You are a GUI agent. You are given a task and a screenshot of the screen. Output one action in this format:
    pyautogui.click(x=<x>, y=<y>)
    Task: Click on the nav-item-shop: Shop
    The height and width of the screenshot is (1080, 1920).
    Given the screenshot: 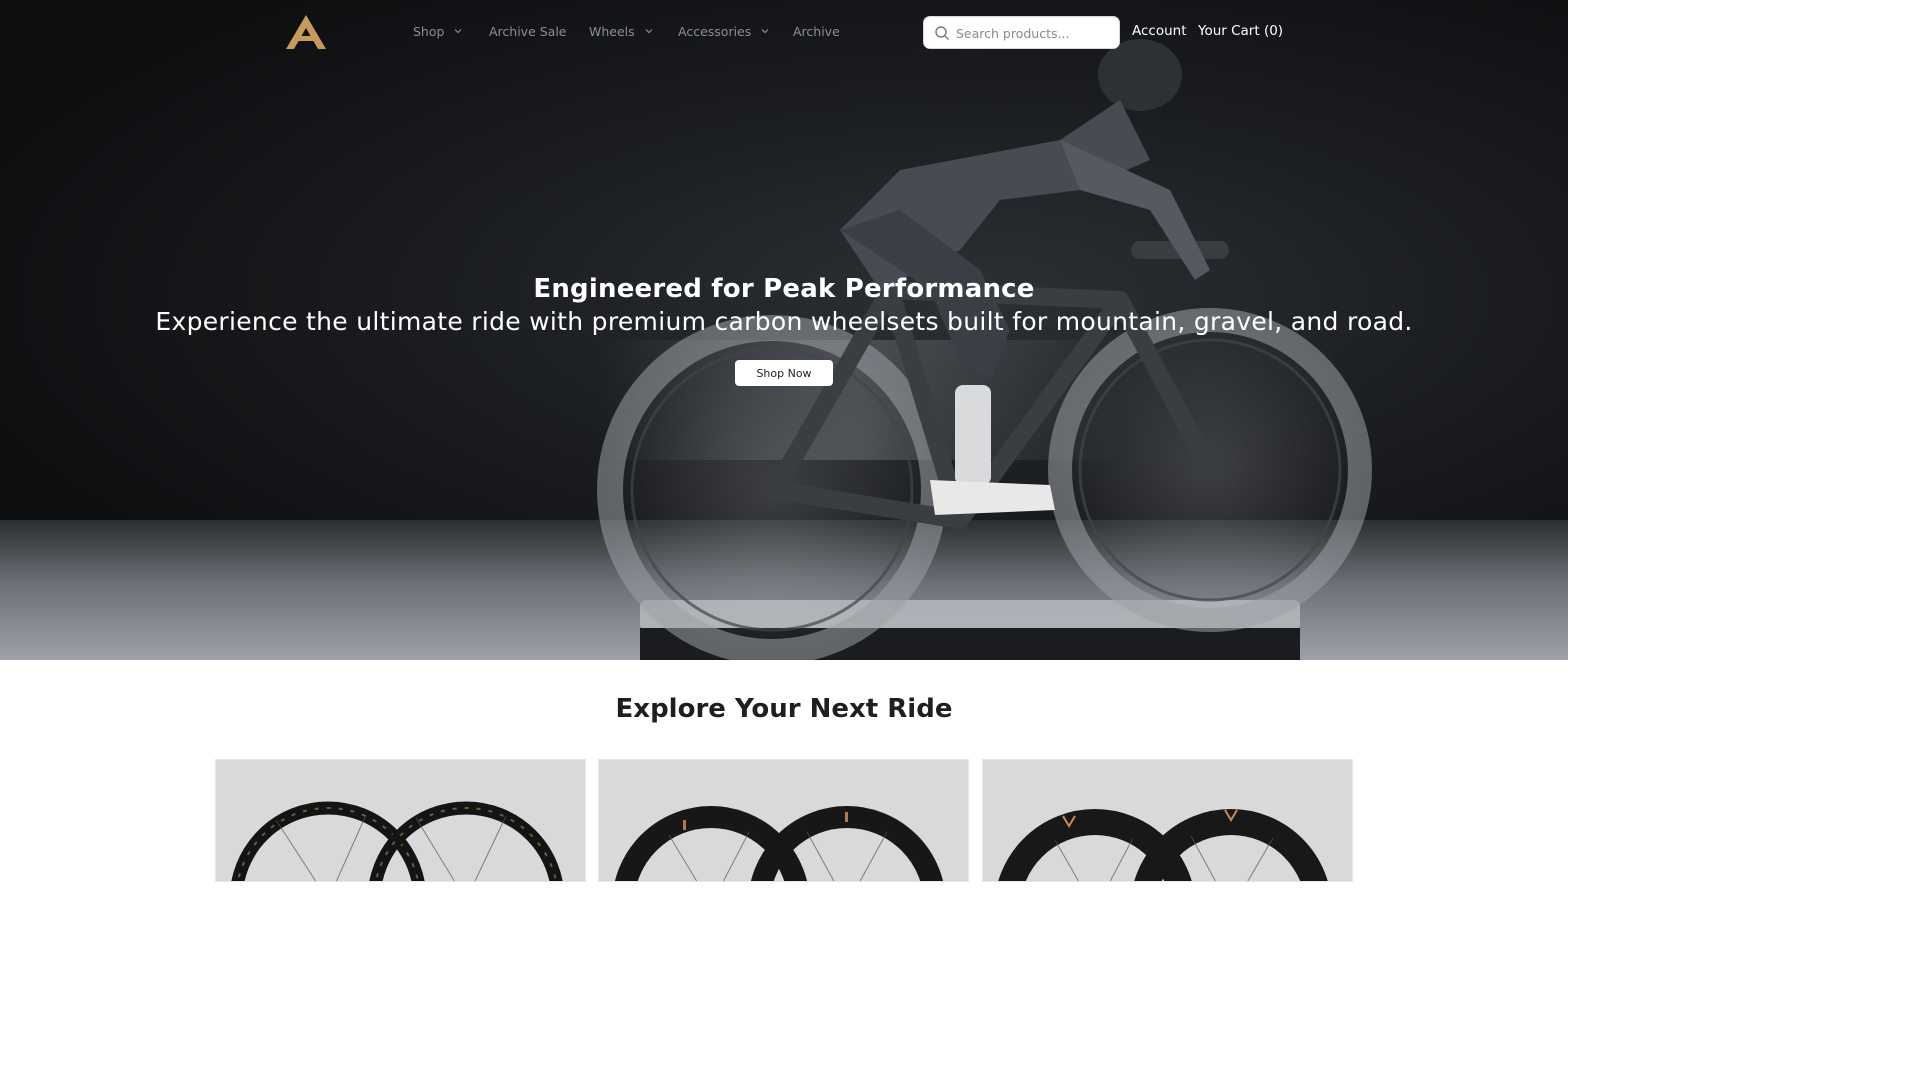 What is the action you would take?
    pyautogui.click(x=437, y=33)
    